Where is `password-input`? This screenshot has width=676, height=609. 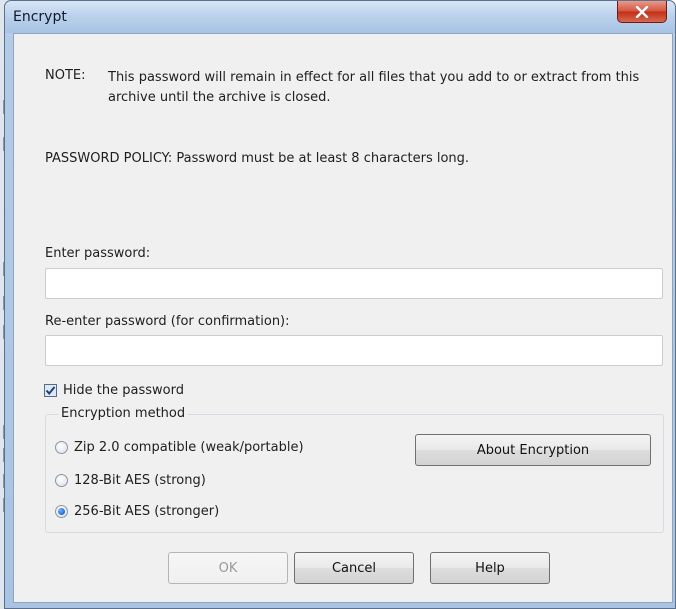 password-input is located at coordinates (354, 283).